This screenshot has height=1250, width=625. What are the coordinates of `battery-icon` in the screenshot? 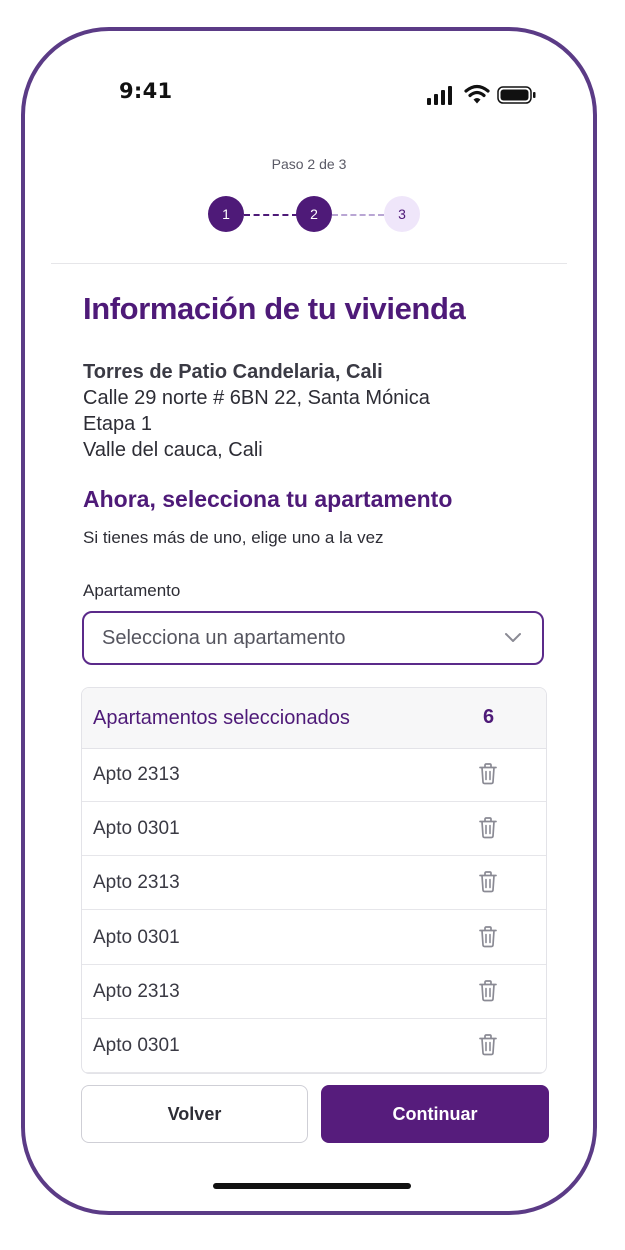 It's located at (517, 95).